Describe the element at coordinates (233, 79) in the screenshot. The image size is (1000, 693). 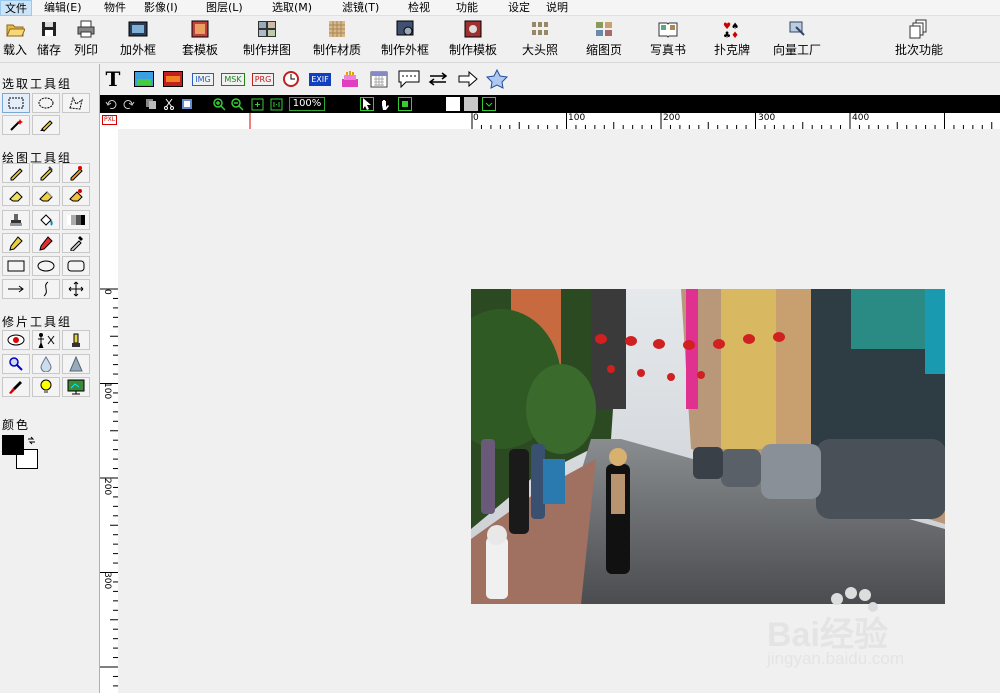
I see `msk-layer-button: MSK` at that location.